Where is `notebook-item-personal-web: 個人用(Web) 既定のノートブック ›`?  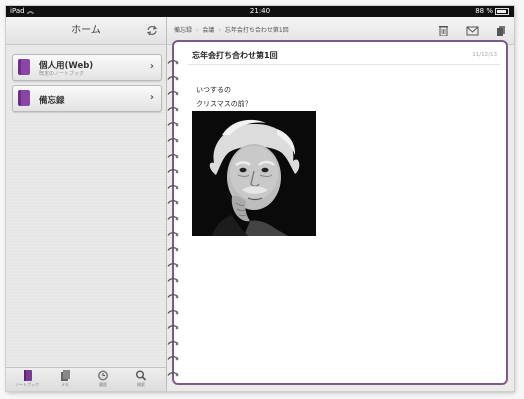 notebook-item-personal-web: 個人用(Web) 既定のノートブック › is located at coordinates (87, 67).